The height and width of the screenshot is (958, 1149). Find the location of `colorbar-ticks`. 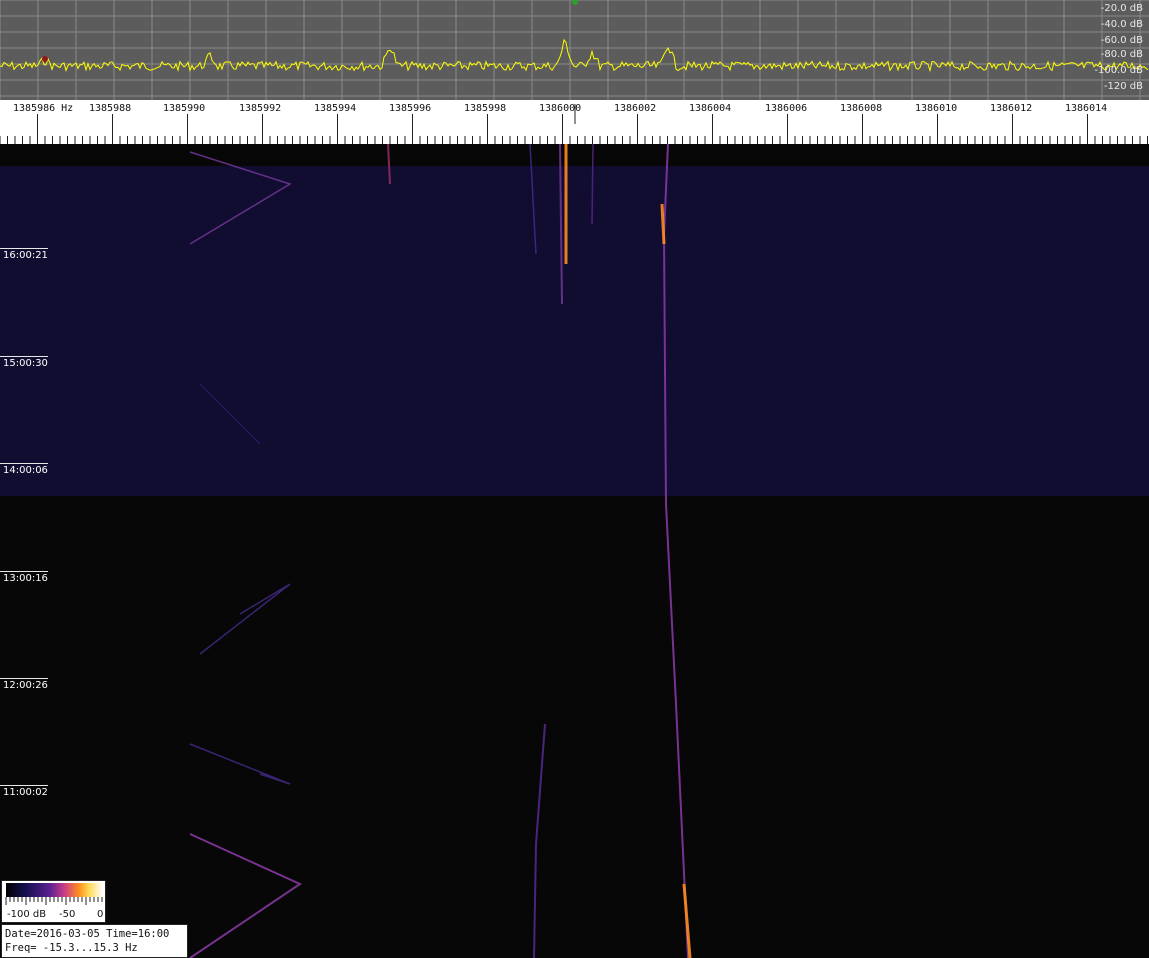

colorbar-ticks is located at coordinates (54, 901).